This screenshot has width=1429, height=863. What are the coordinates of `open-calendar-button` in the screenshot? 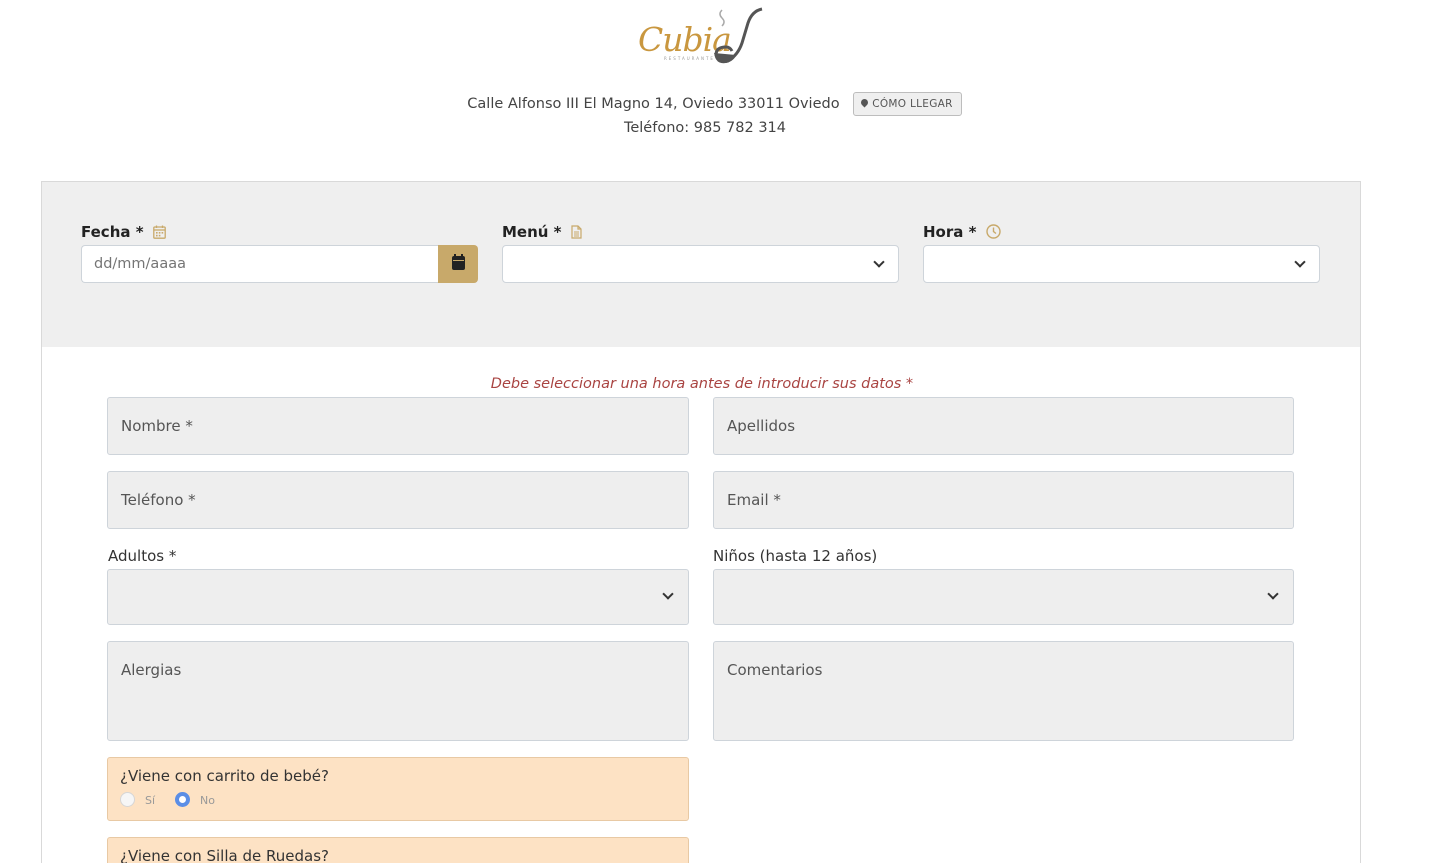 It's located at (458, 264).